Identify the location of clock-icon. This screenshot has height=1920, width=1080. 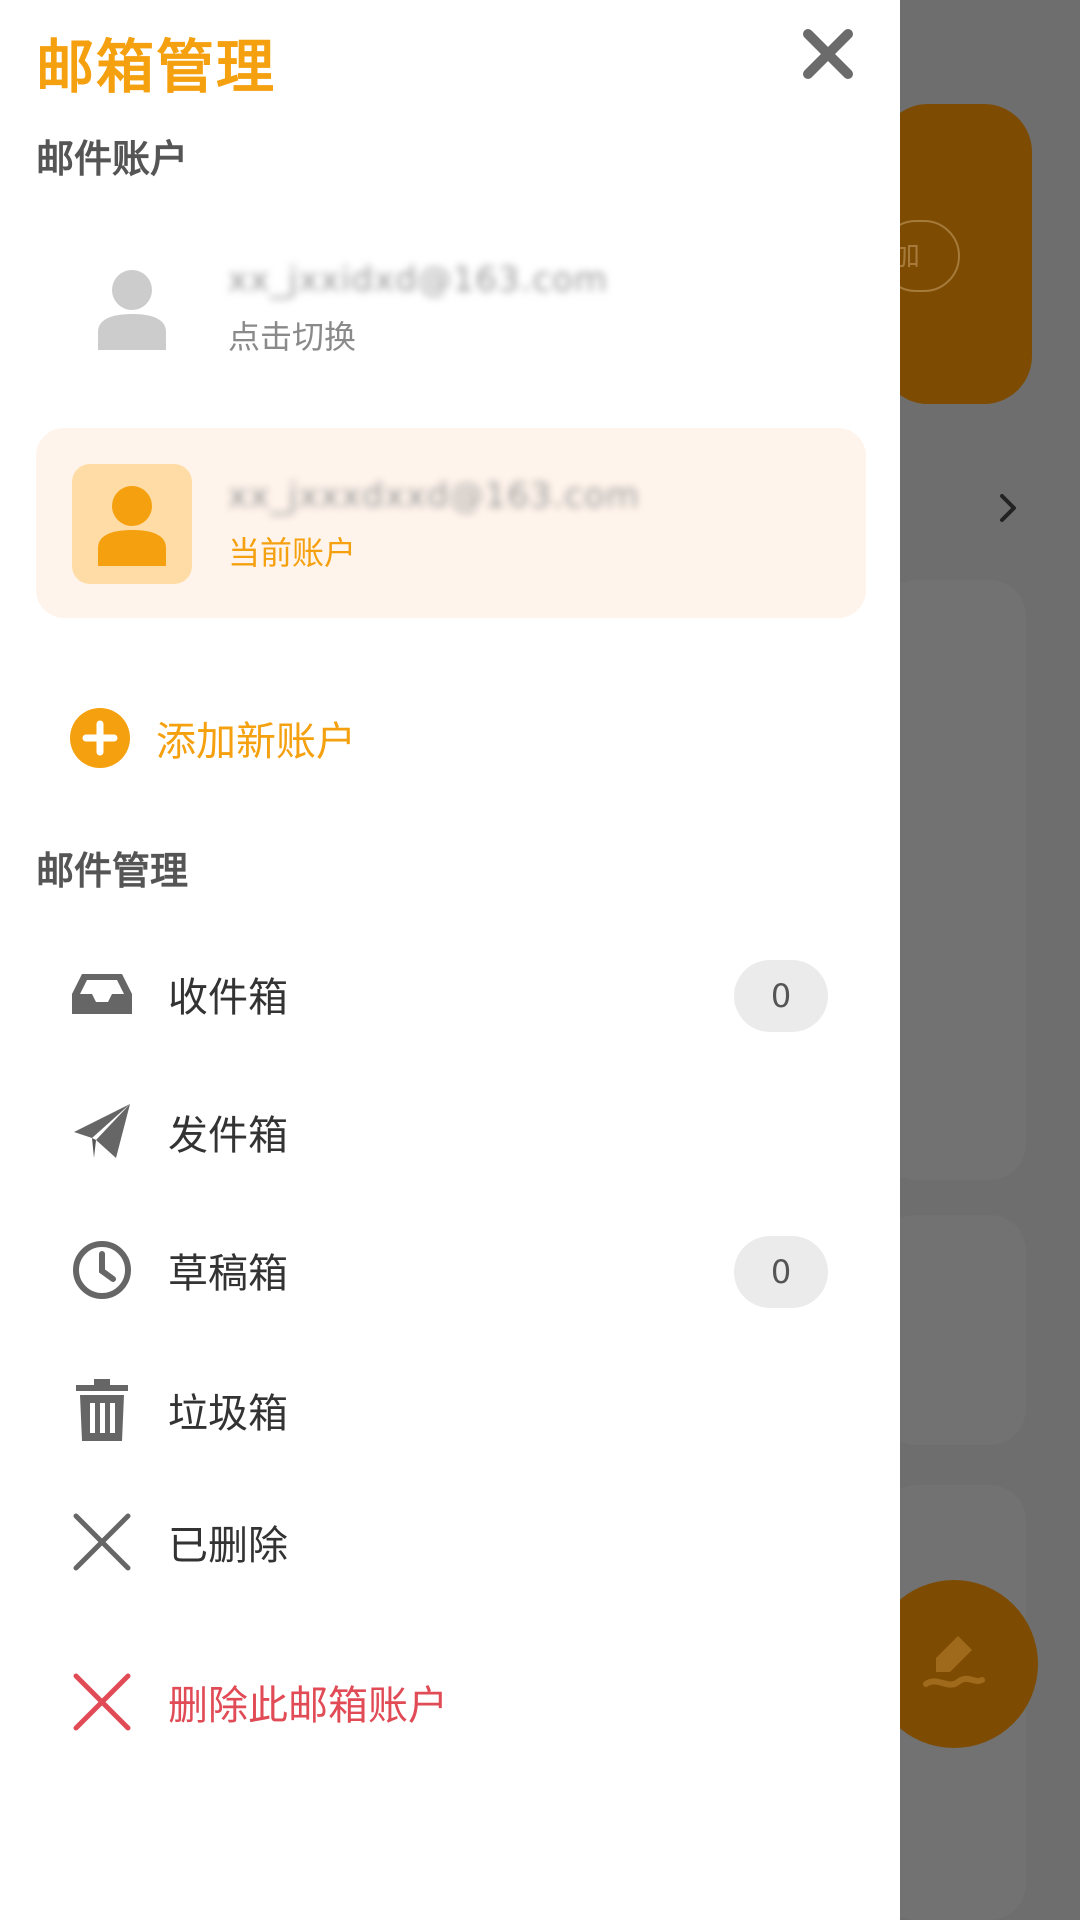
(102, 1270).